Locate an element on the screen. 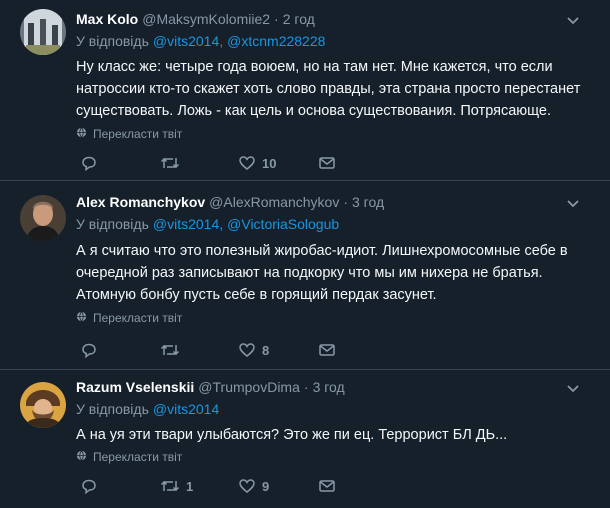 The height and width of the screenshot is (508, 610). tweet-actions: 1 9 is located at coordinates (226, 487).